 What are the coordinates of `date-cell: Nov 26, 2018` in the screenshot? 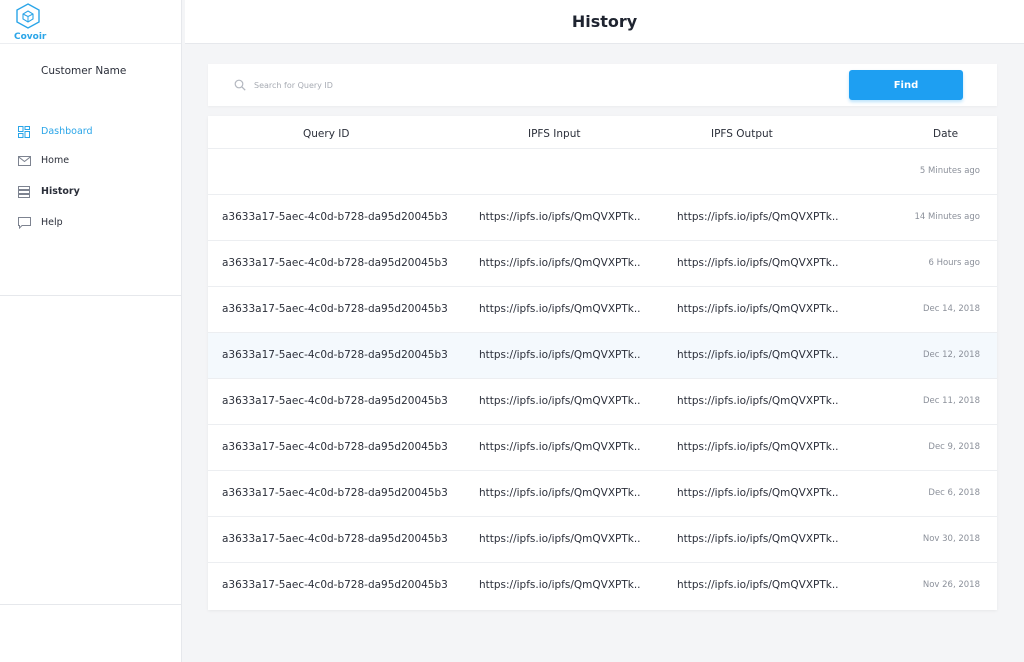 It's located at (951, 585).